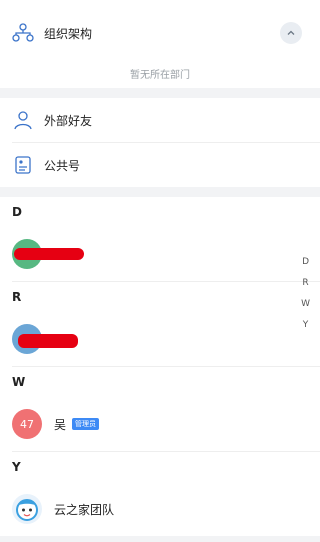  I want to click on collapse-button, so click(291, 33).